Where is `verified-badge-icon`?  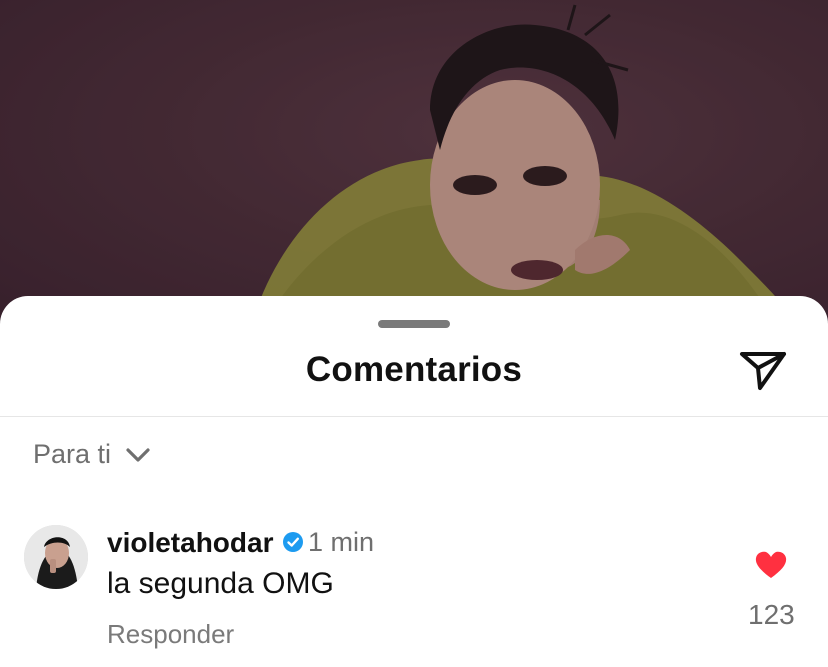
verified-badge-icon is located at coordinates (293, 542).